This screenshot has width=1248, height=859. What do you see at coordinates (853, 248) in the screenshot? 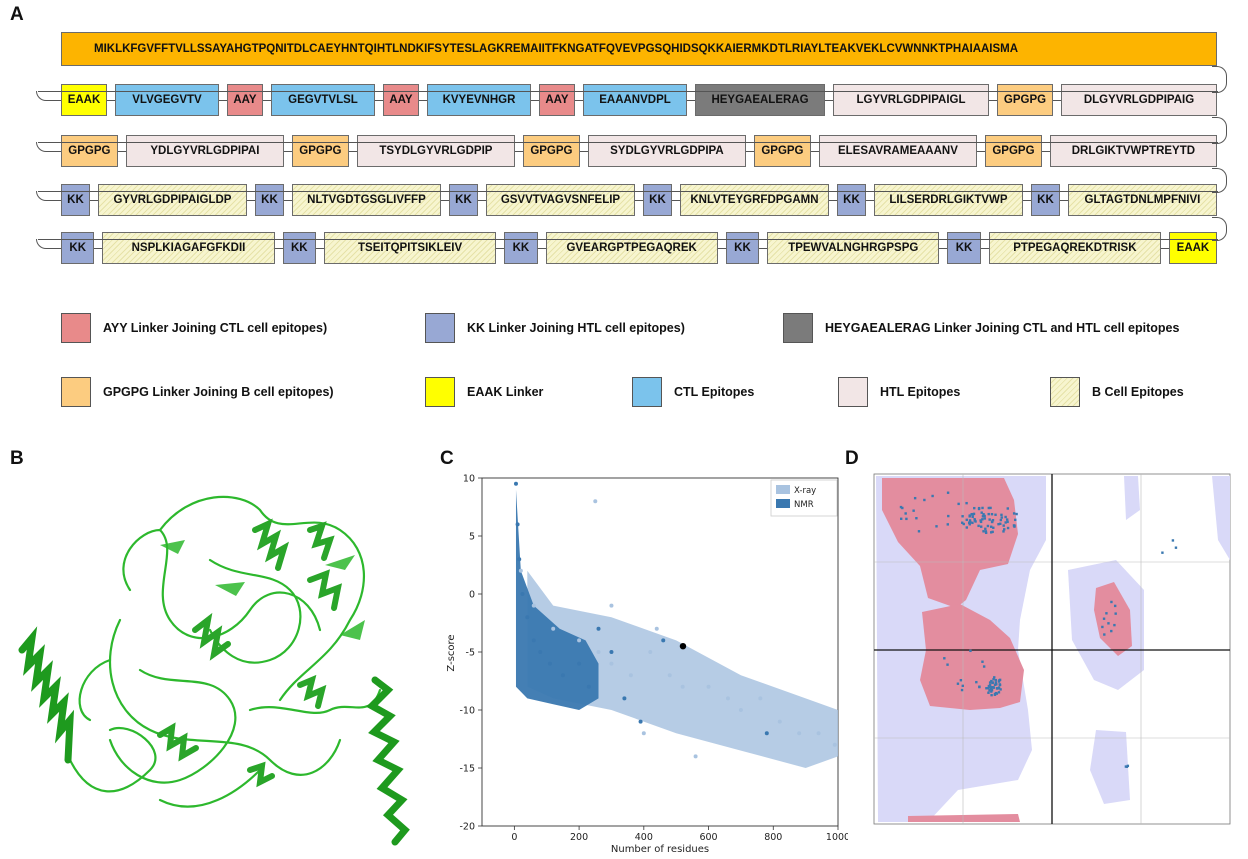
I see `construct-segment-bcell: TPEWVALNGHRGPSPG` at bounding box center [853, 248].